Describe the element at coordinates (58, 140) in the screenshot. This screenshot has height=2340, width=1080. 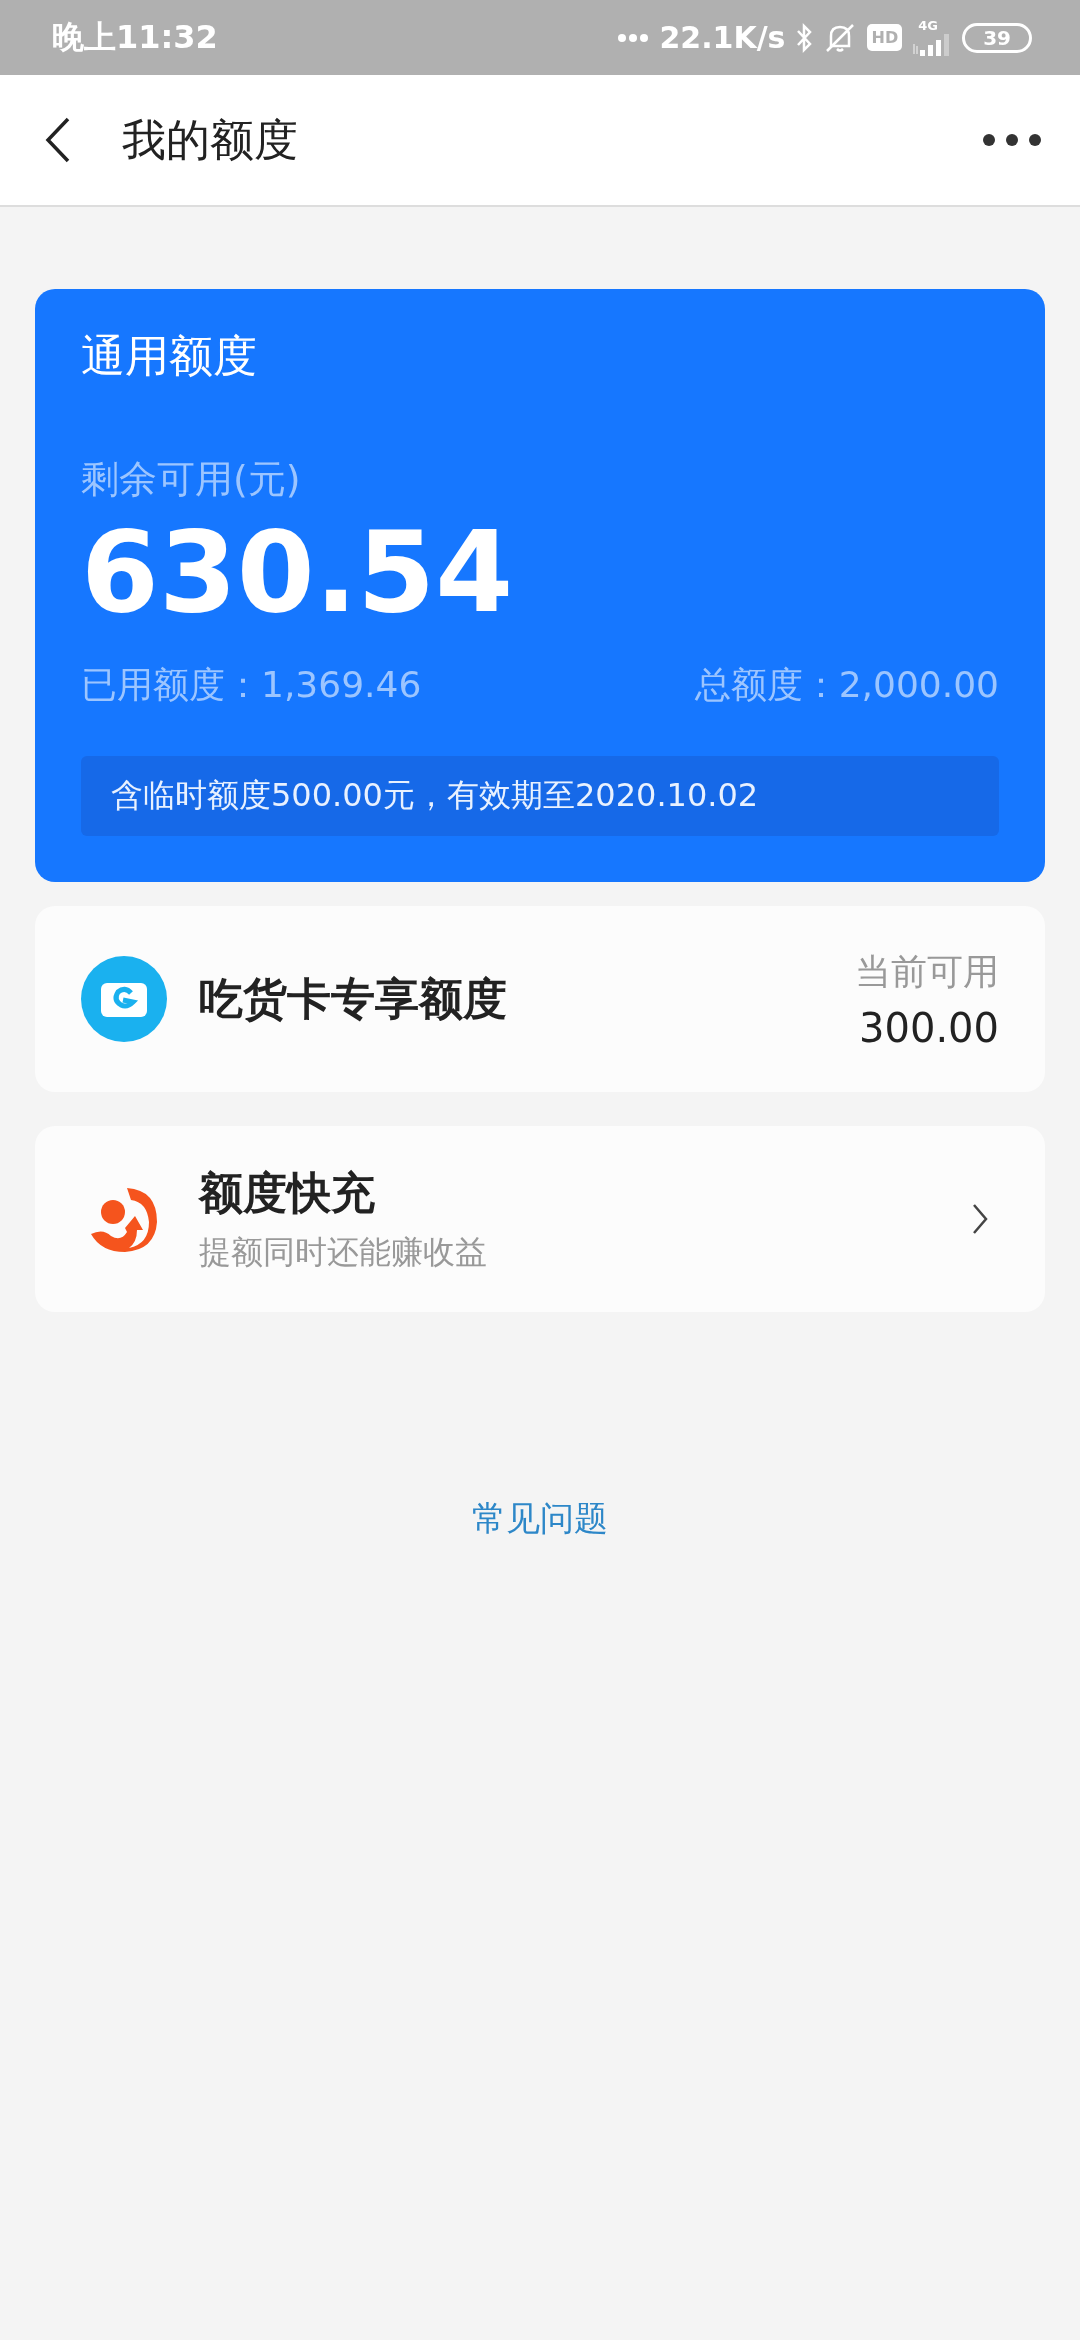
I see `back-icon` at that location.